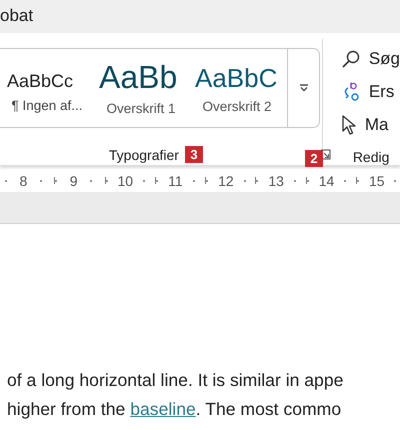  What do you see at coordinates (376, 124) in the screenshot?
I see `ribbon-command: Ma` at bounding box center [376, 124].